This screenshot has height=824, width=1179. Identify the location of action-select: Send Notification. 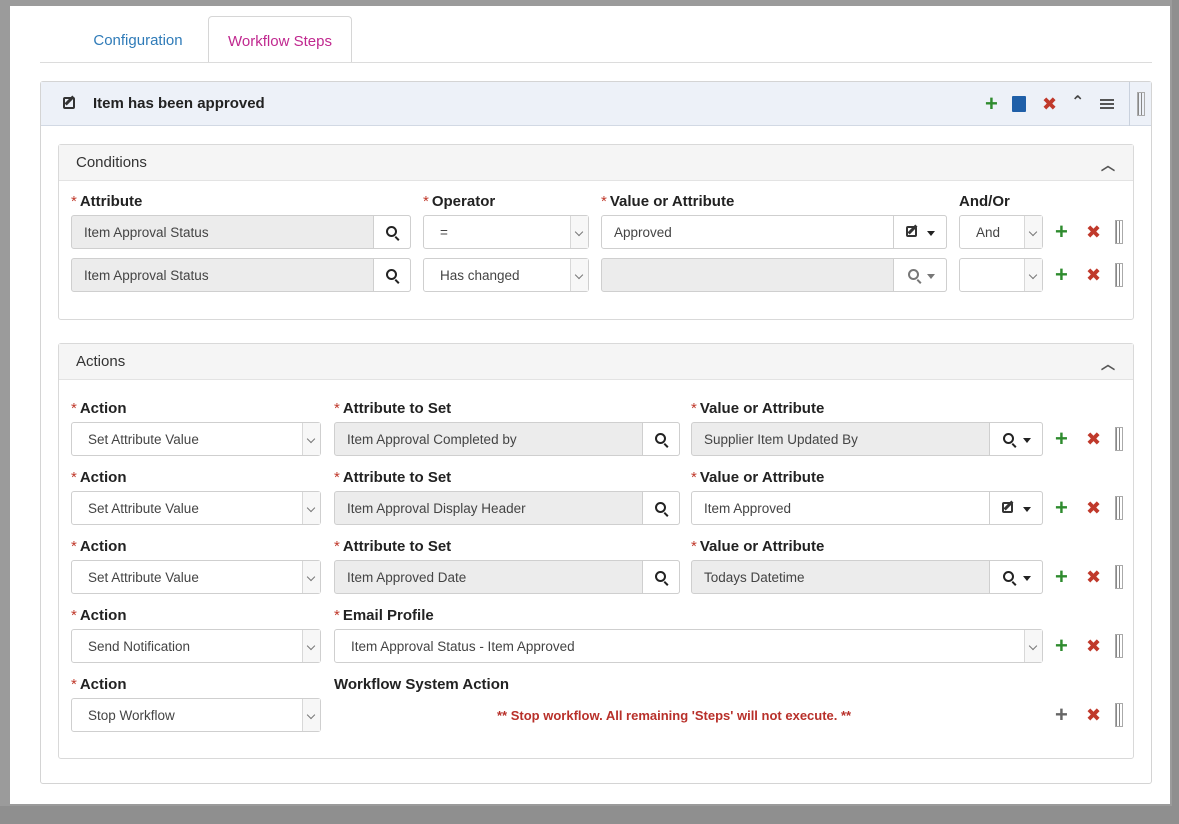
(196, 646).